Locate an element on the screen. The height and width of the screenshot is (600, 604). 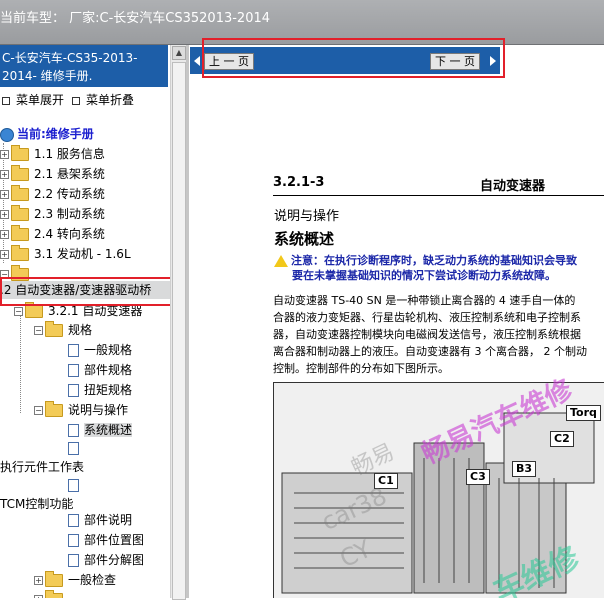
body-line: 合器的液力变矩器、行星齿轮机构、液压控制系统和电子控制系 is located at coordinates (427, 317).